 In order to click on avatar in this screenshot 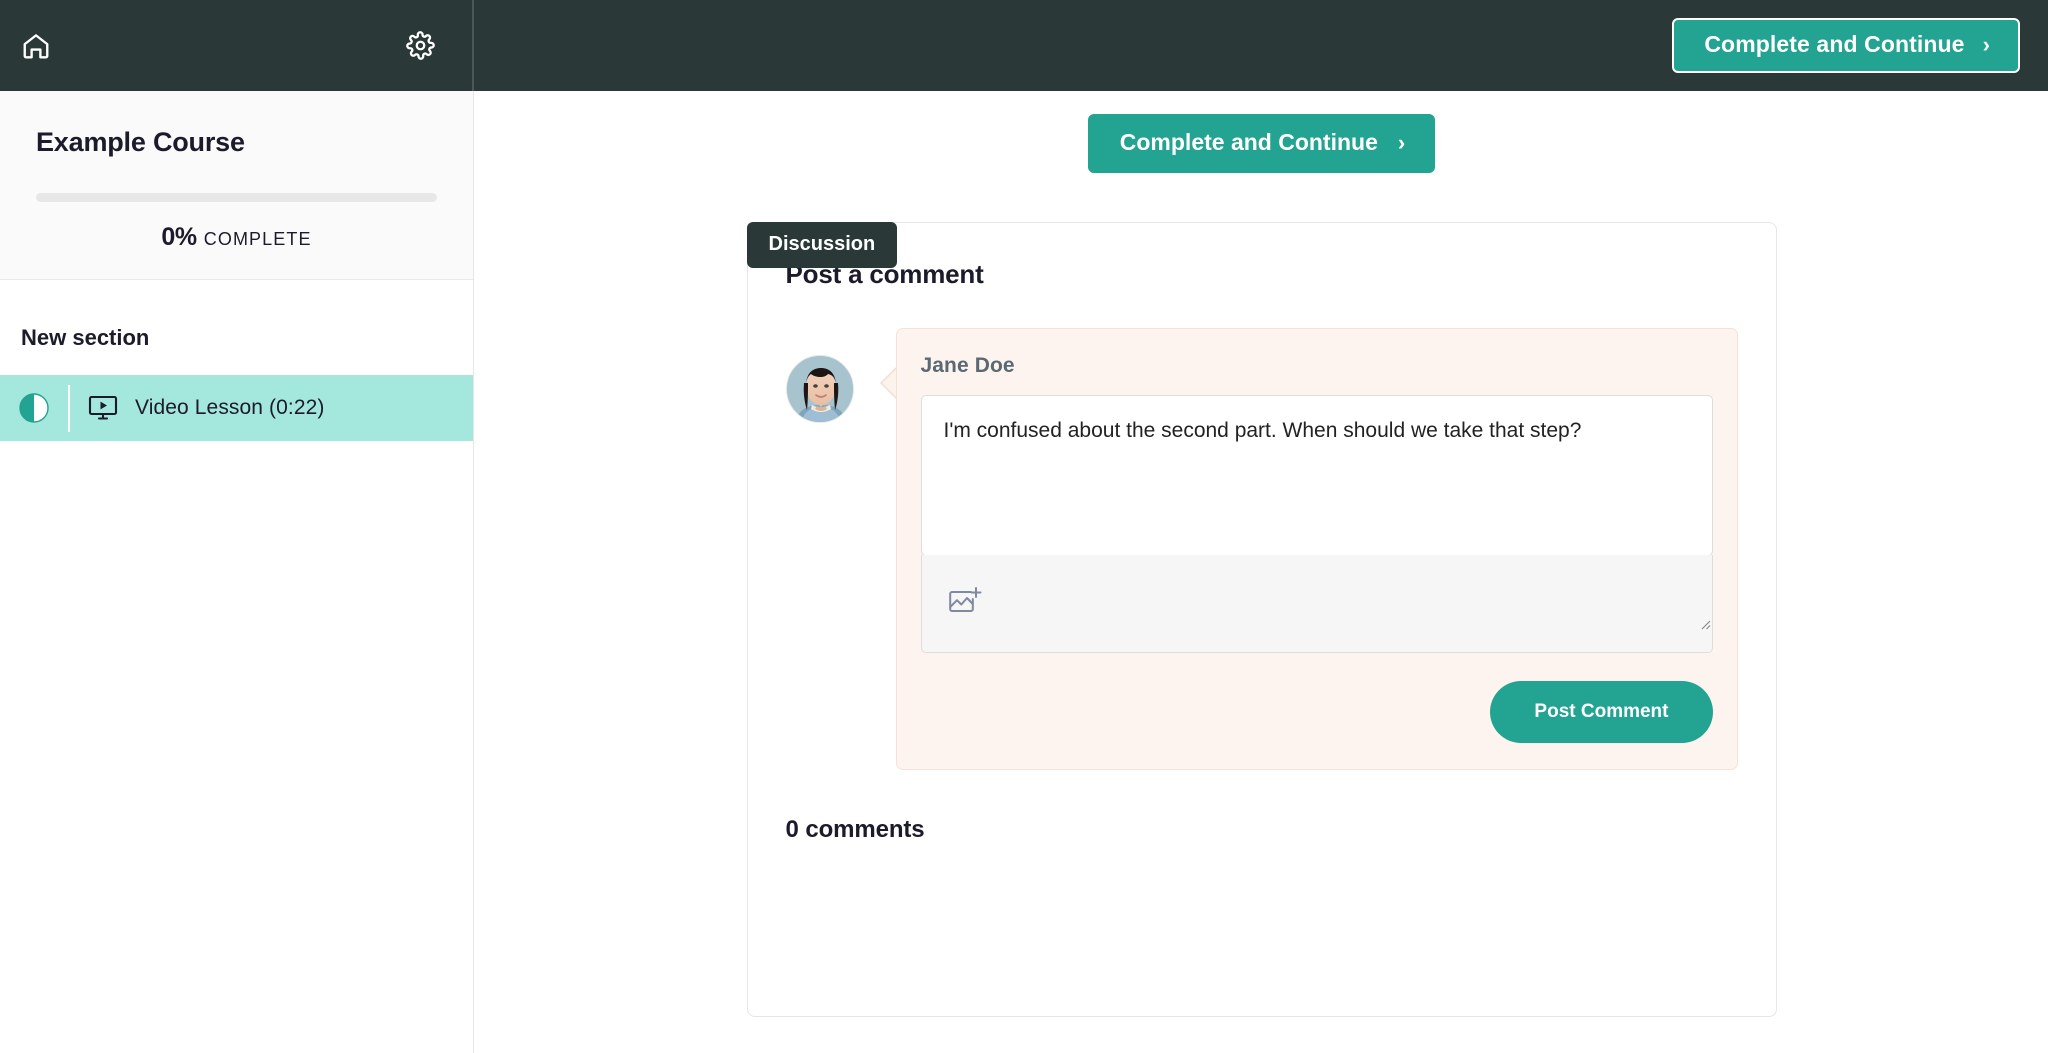, I will do `click(819, 389)`.